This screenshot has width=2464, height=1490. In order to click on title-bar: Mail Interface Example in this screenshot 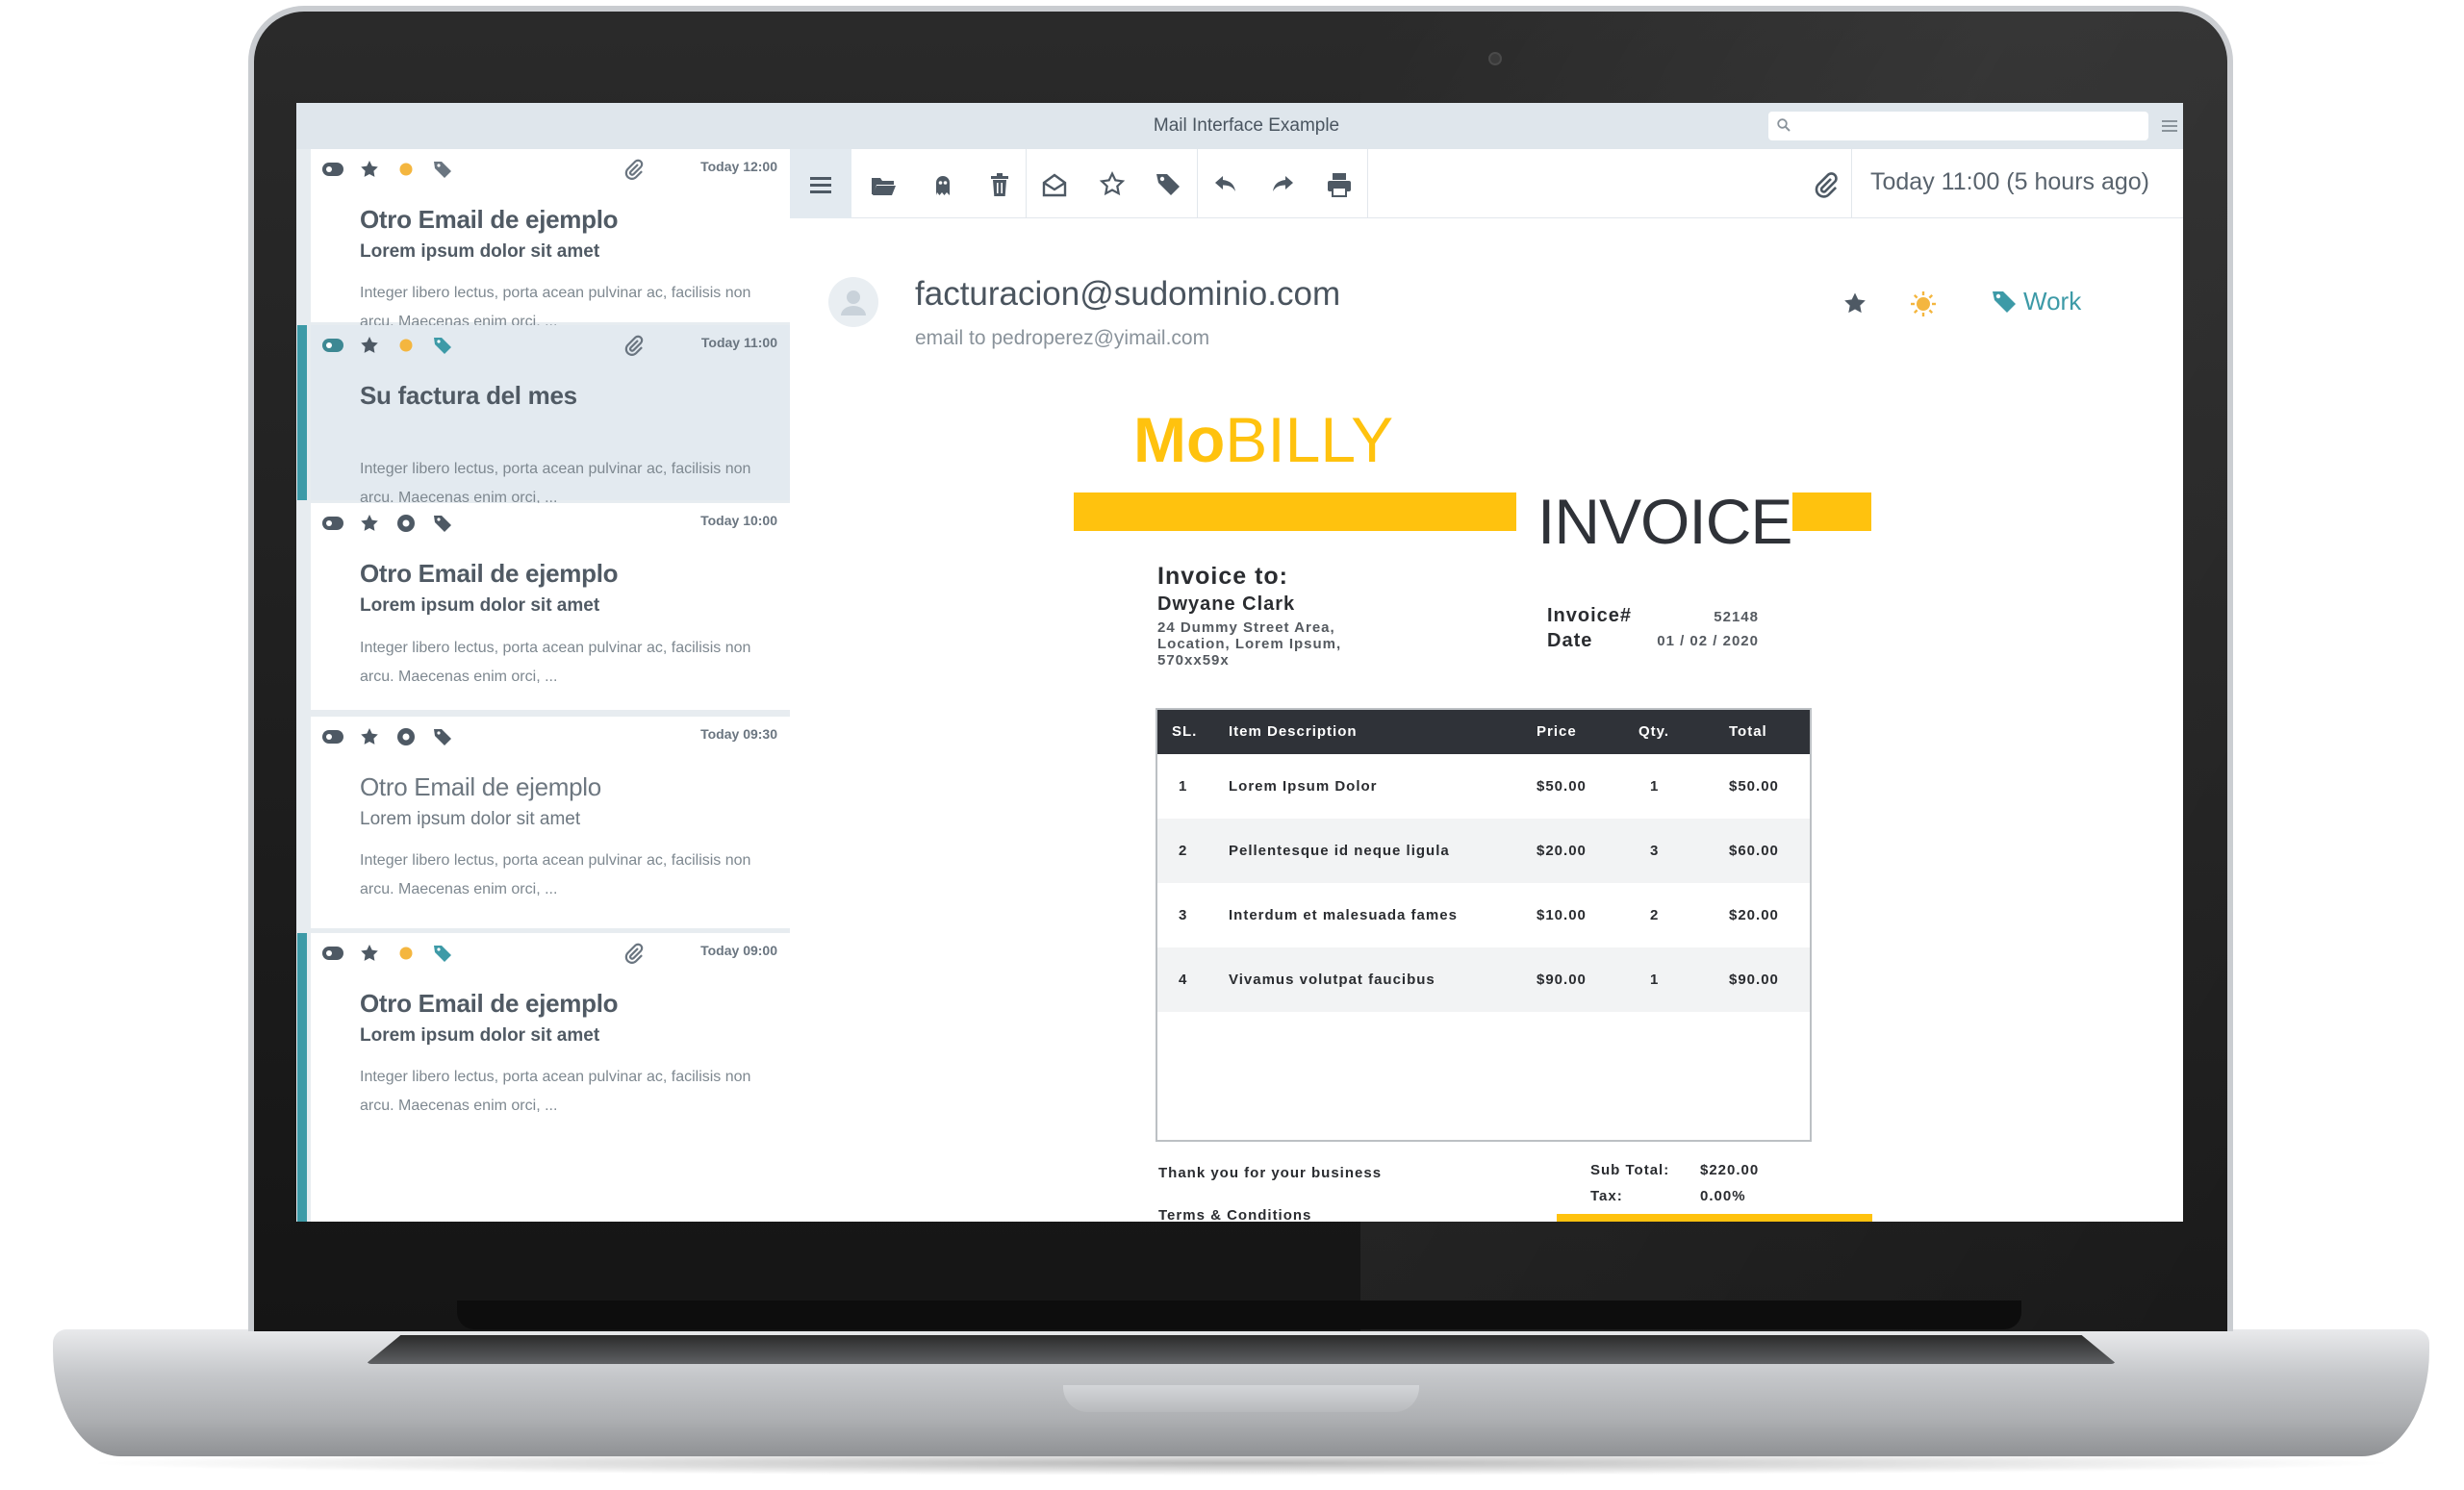, I will do `click(1239, 126)`.